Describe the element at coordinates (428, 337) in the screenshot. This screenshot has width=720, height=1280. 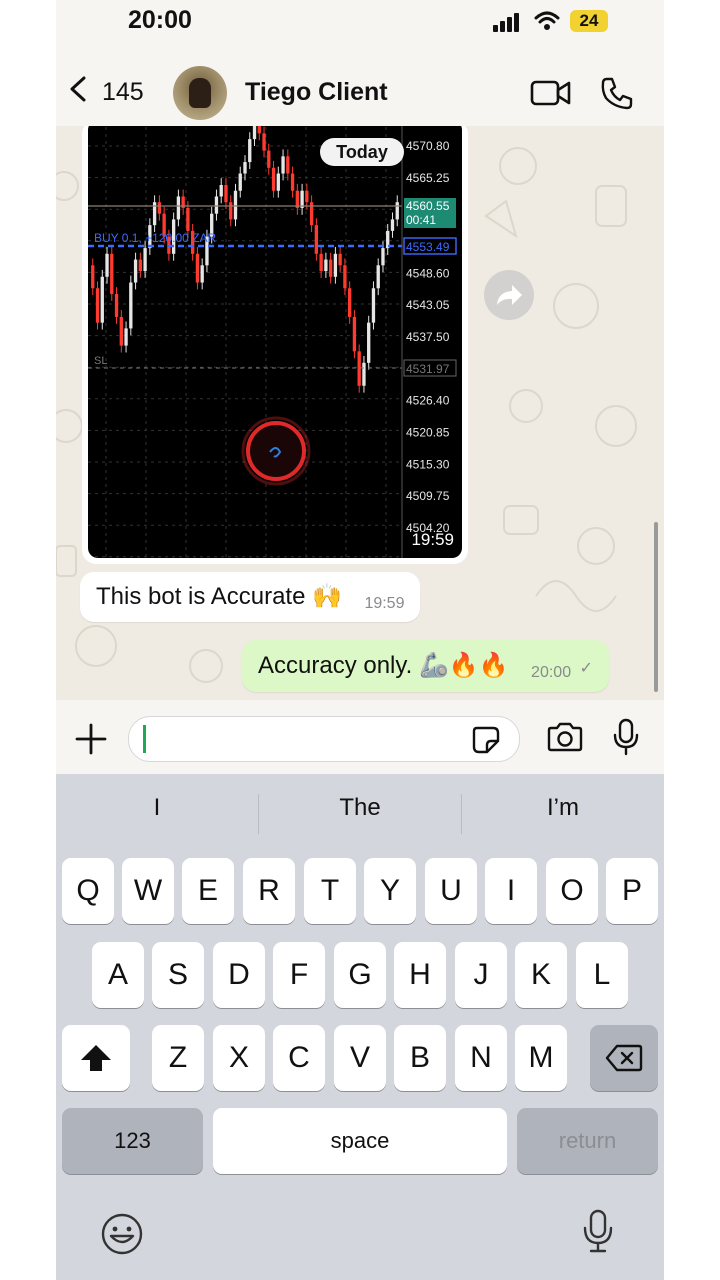
I see `price-axis-label: 4537.50` at that location.